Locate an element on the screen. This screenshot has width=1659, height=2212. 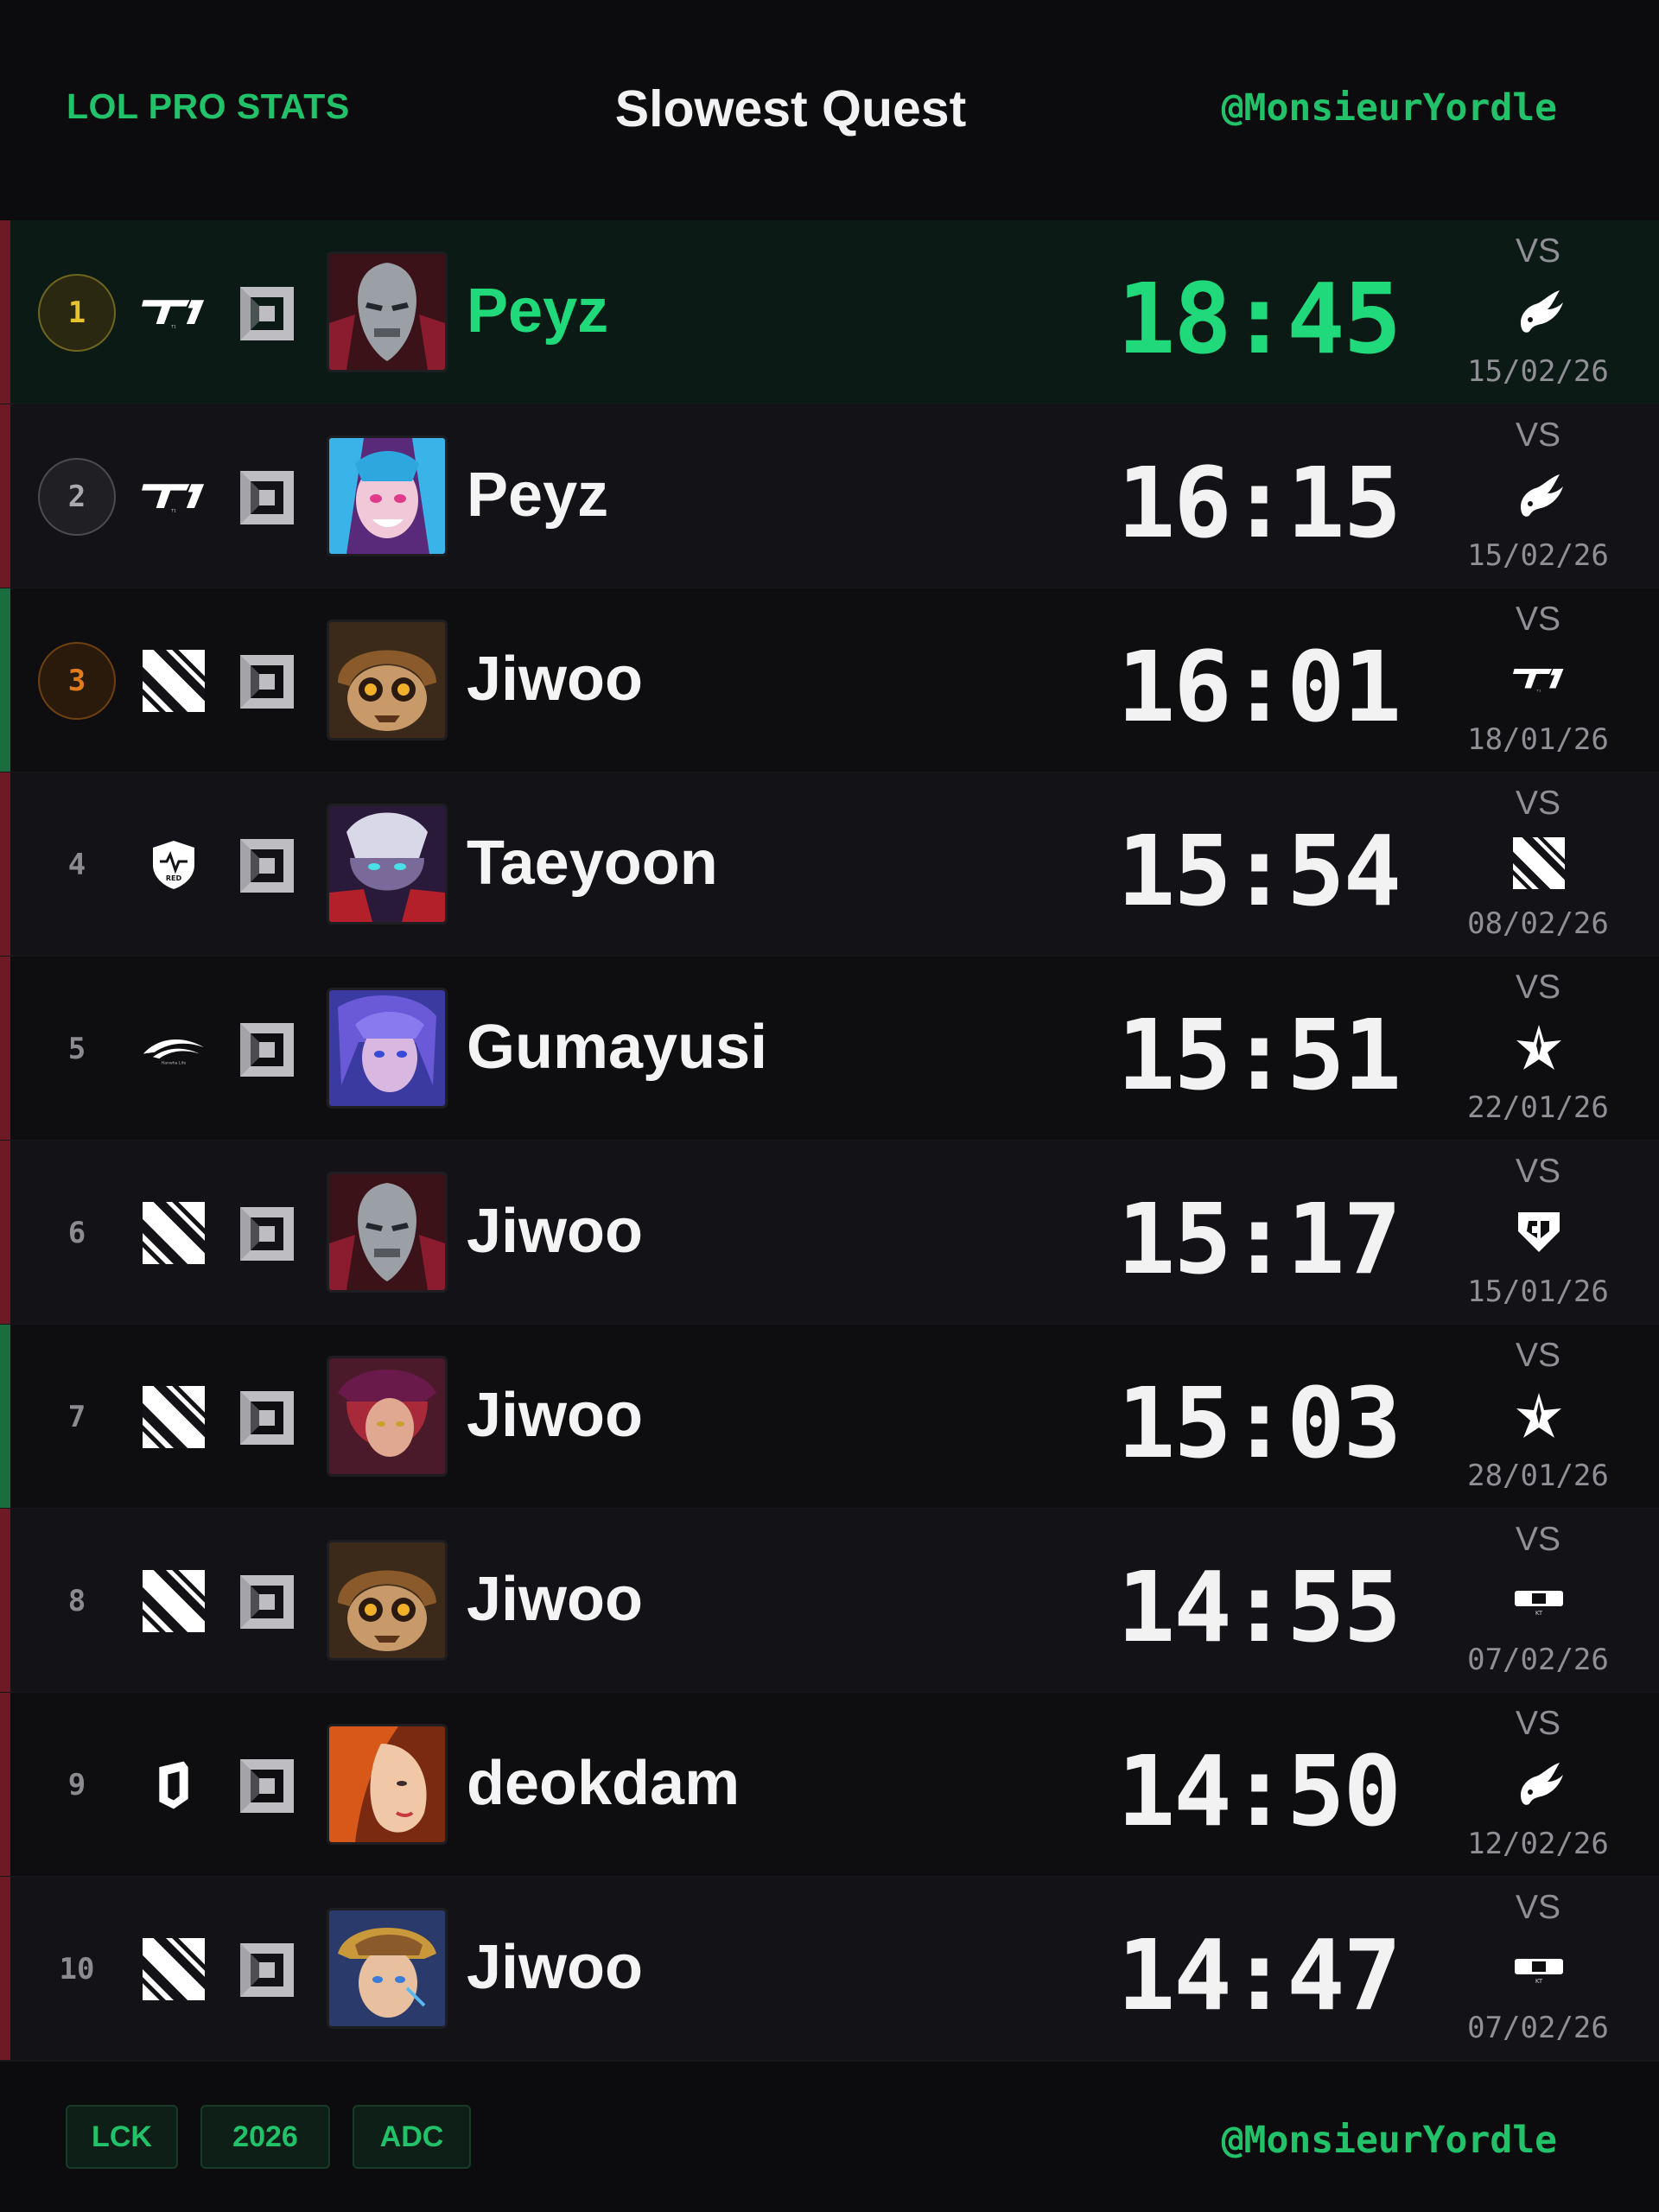
match-date: 15/01/26 is located at coordinates (1538, 1291).